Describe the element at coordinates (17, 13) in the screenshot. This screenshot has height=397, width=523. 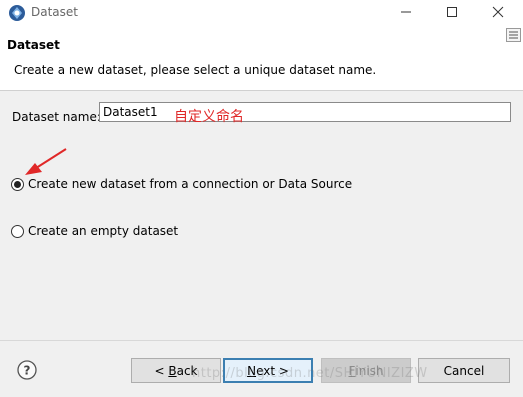
I see `eclipse-icon` at that location.